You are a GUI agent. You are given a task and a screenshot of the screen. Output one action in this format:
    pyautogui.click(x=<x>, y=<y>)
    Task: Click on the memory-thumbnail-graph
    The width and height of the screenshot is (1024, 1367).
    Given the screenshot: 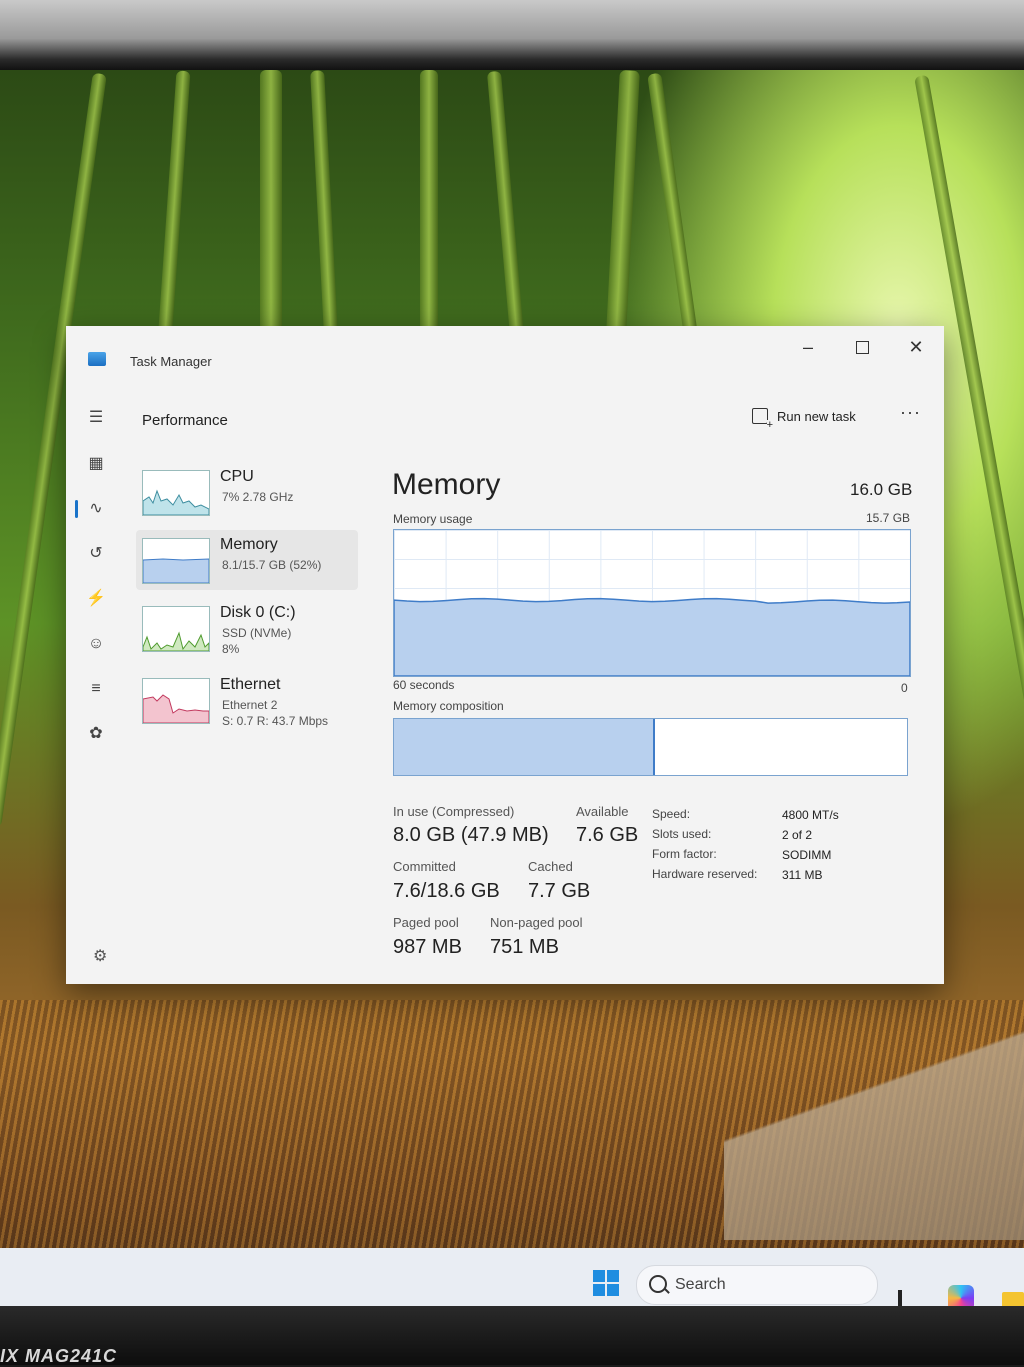 What is the action you would take?
    pyautogui.click(x=176, y=561)
    